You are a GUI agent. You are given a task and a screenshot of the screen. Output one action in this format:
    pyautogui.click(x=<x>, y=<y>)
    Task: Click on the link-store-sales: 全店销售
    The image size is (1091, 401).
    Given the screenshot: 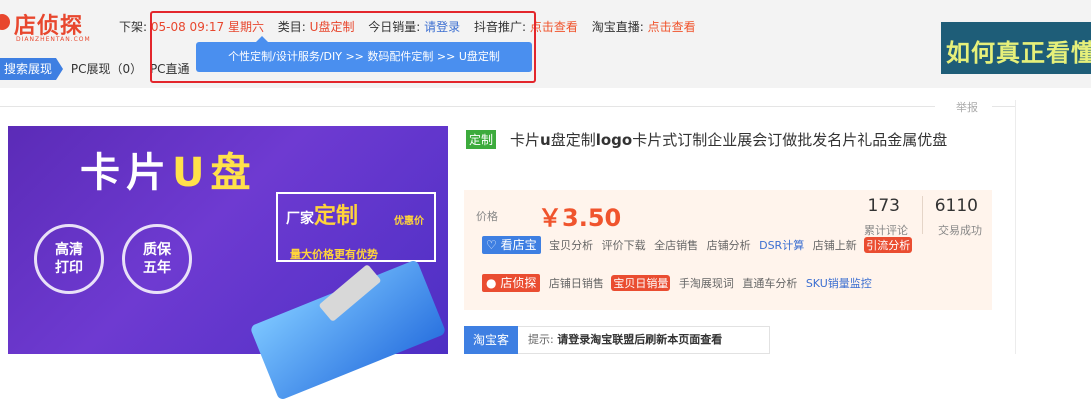 What is the action you would take?
    pyautogui.click(x=676, y=245)
    